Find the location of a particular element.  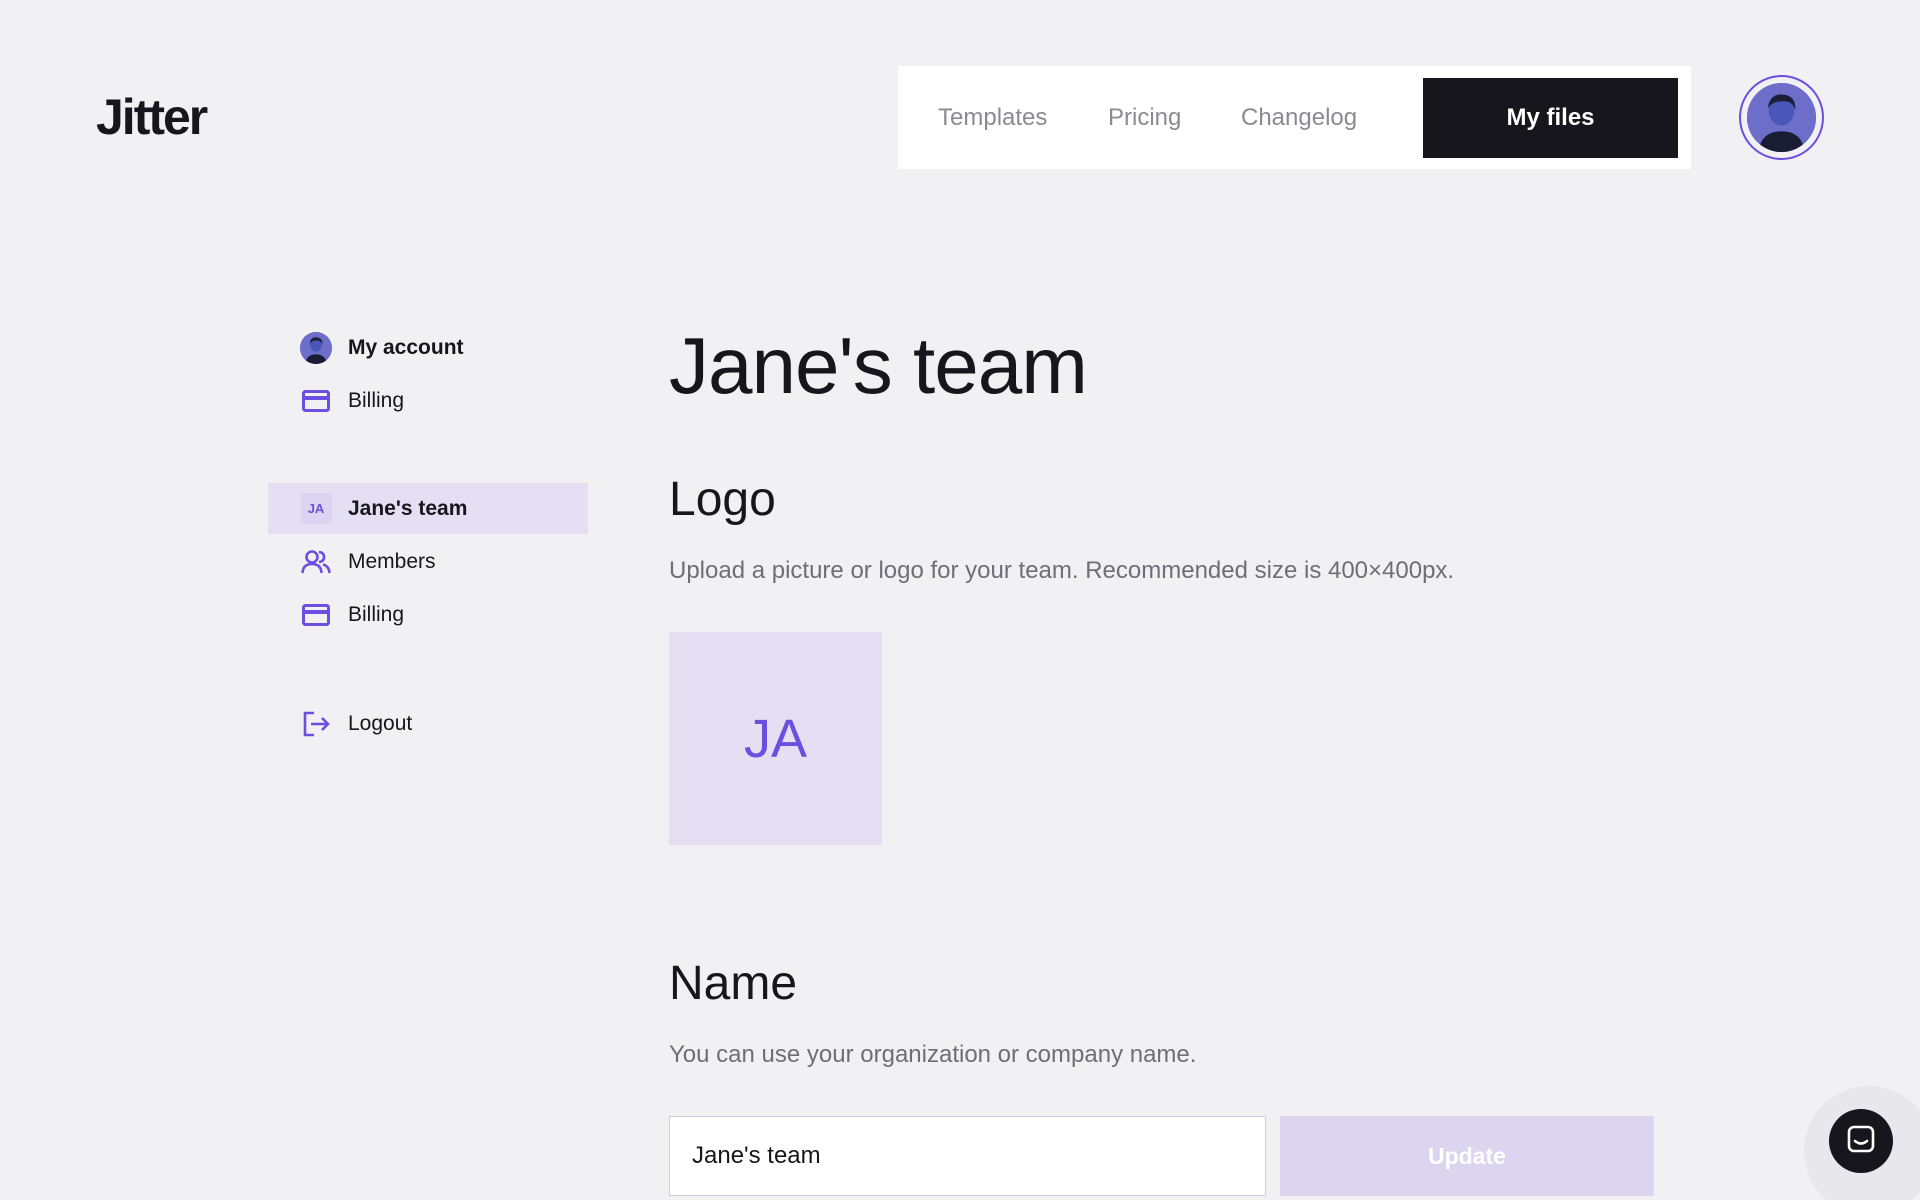

logo-section-heading: Logo is located at coordinates (722, 499).